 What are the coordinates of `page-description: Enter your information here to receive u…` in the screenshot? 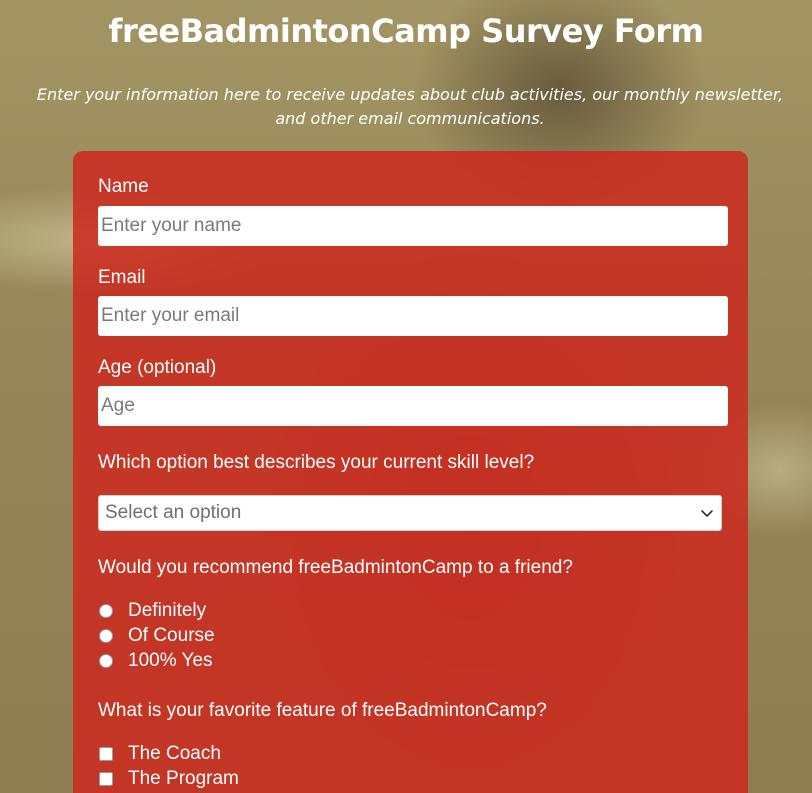 It's located at (410, 107).